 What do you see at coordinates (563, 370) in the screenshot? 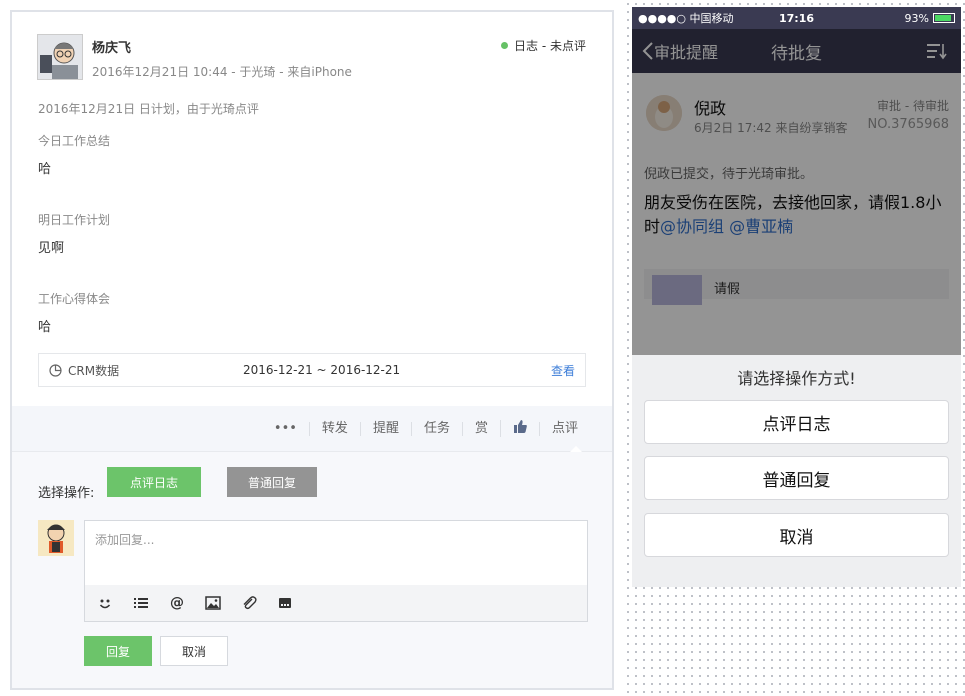
I see `crm-view-link: 查看` at bounding box center [563, 370].